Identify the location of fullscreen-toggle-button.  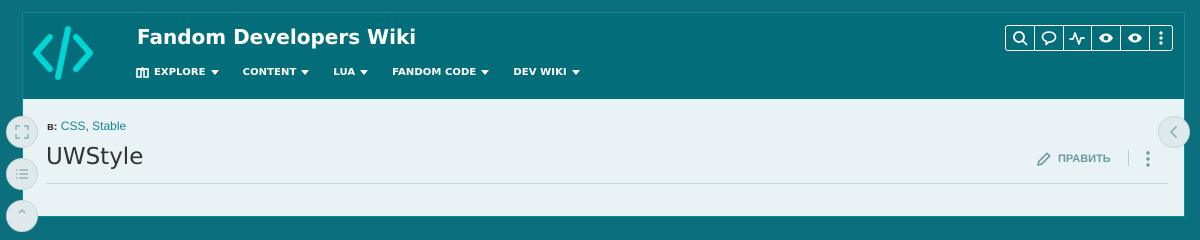
(22, 132).